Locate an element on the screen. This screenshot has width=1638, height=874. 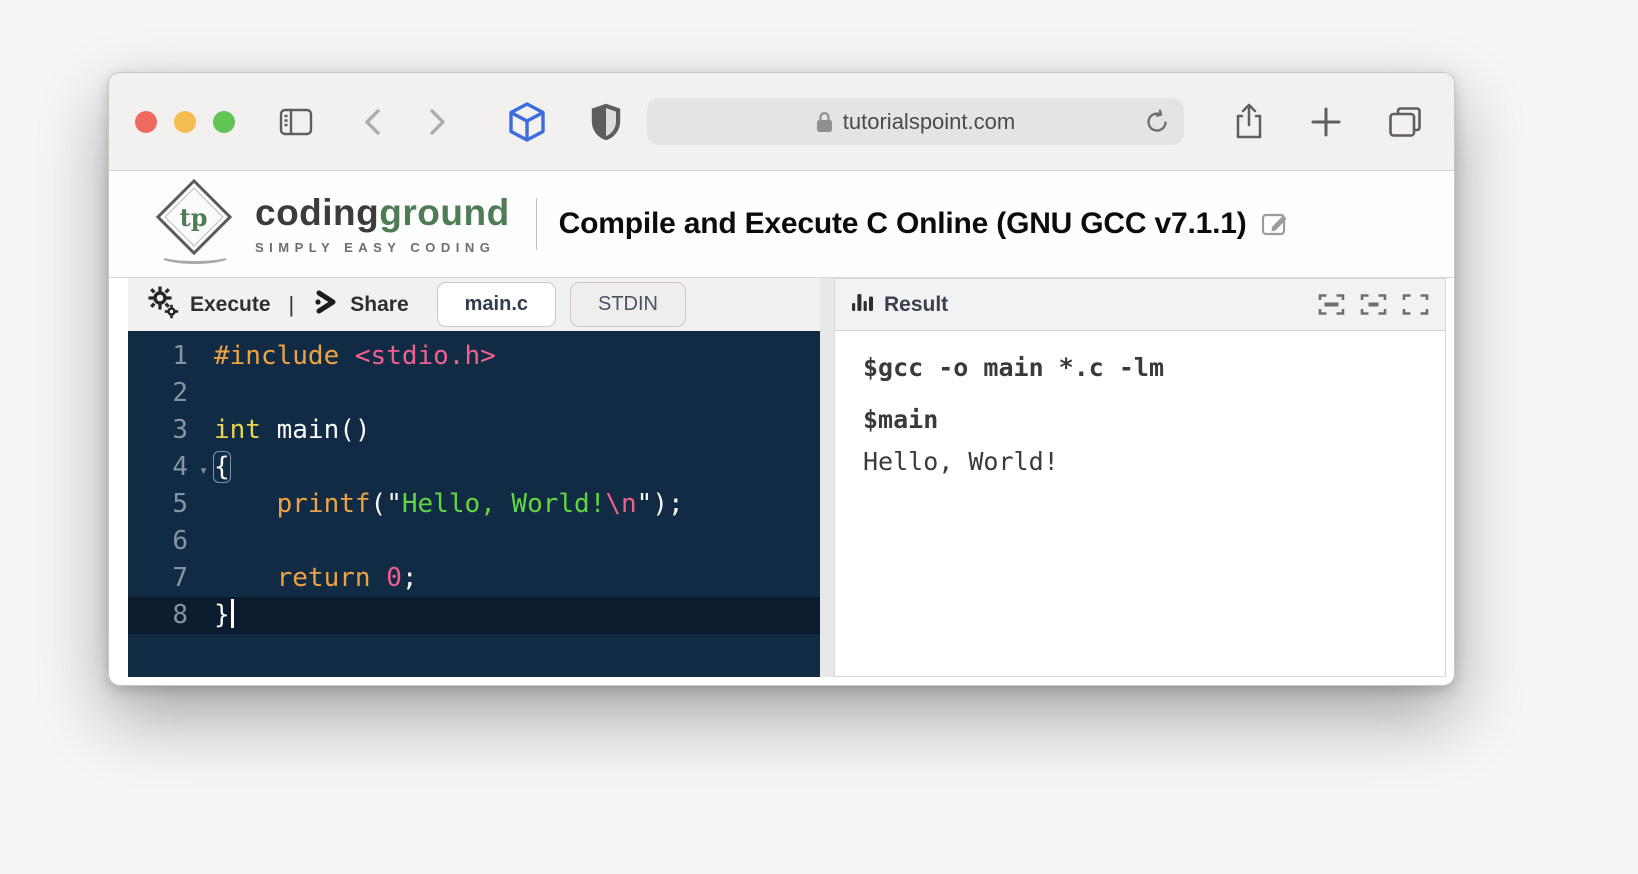
gears-icon is located at coordinates (163, 304).